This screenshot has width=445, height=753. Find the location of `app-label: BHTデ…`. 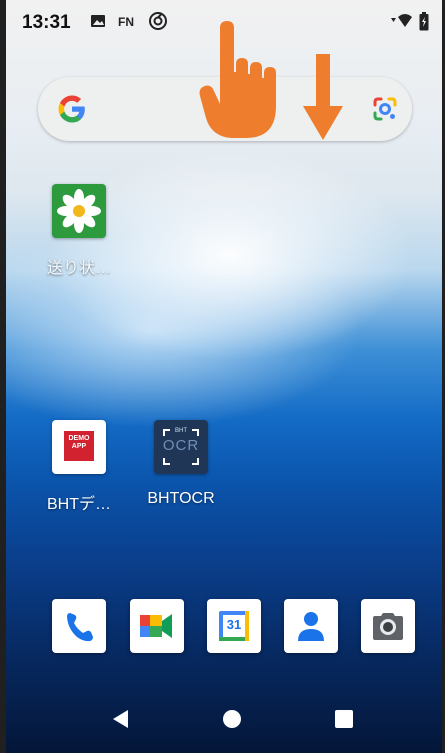

app-label: BHTデ… is located at coordinates (78, 504).